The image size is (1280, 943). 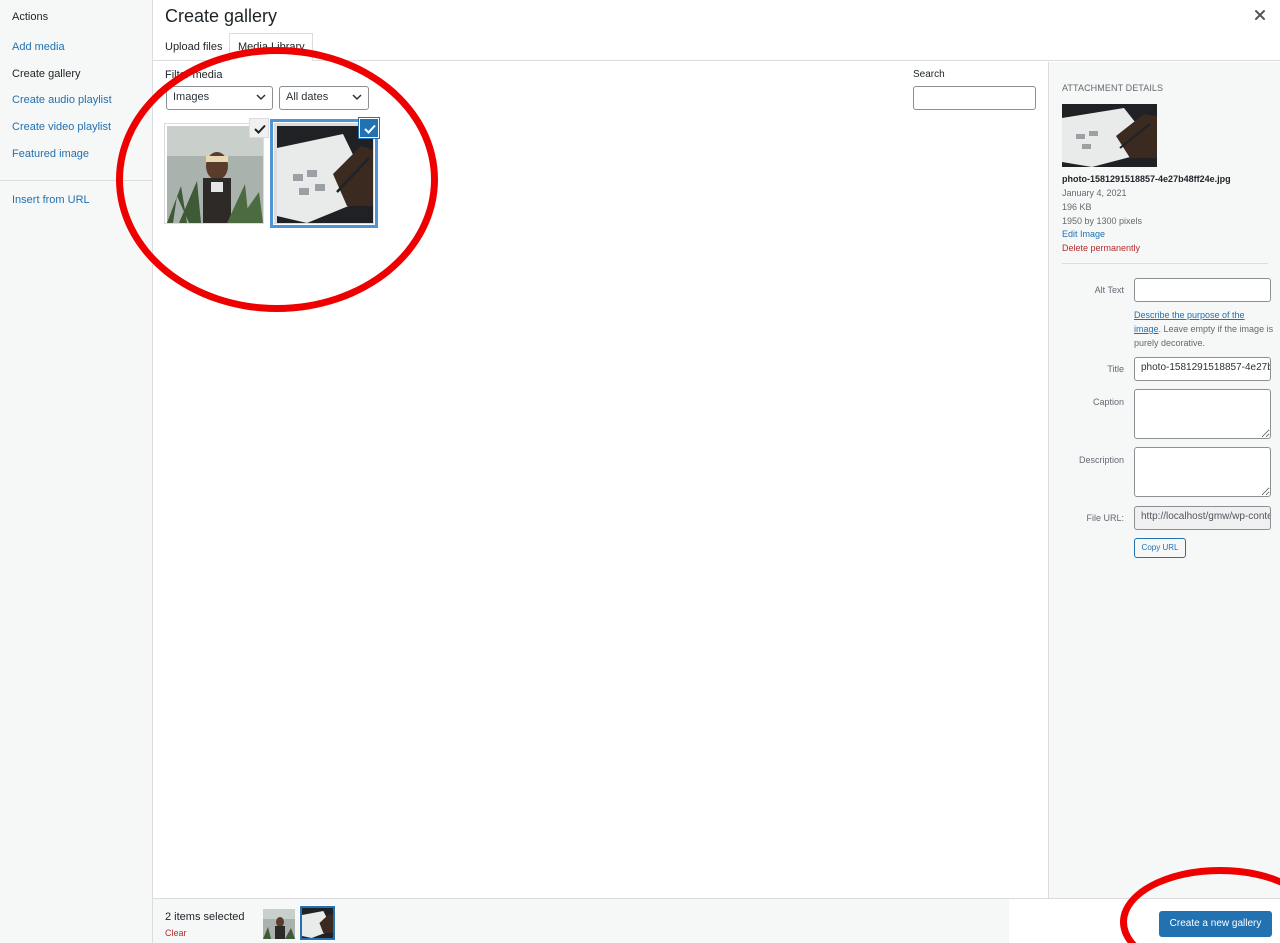 I want to click on close-icon, so click(x=1260, y=15).